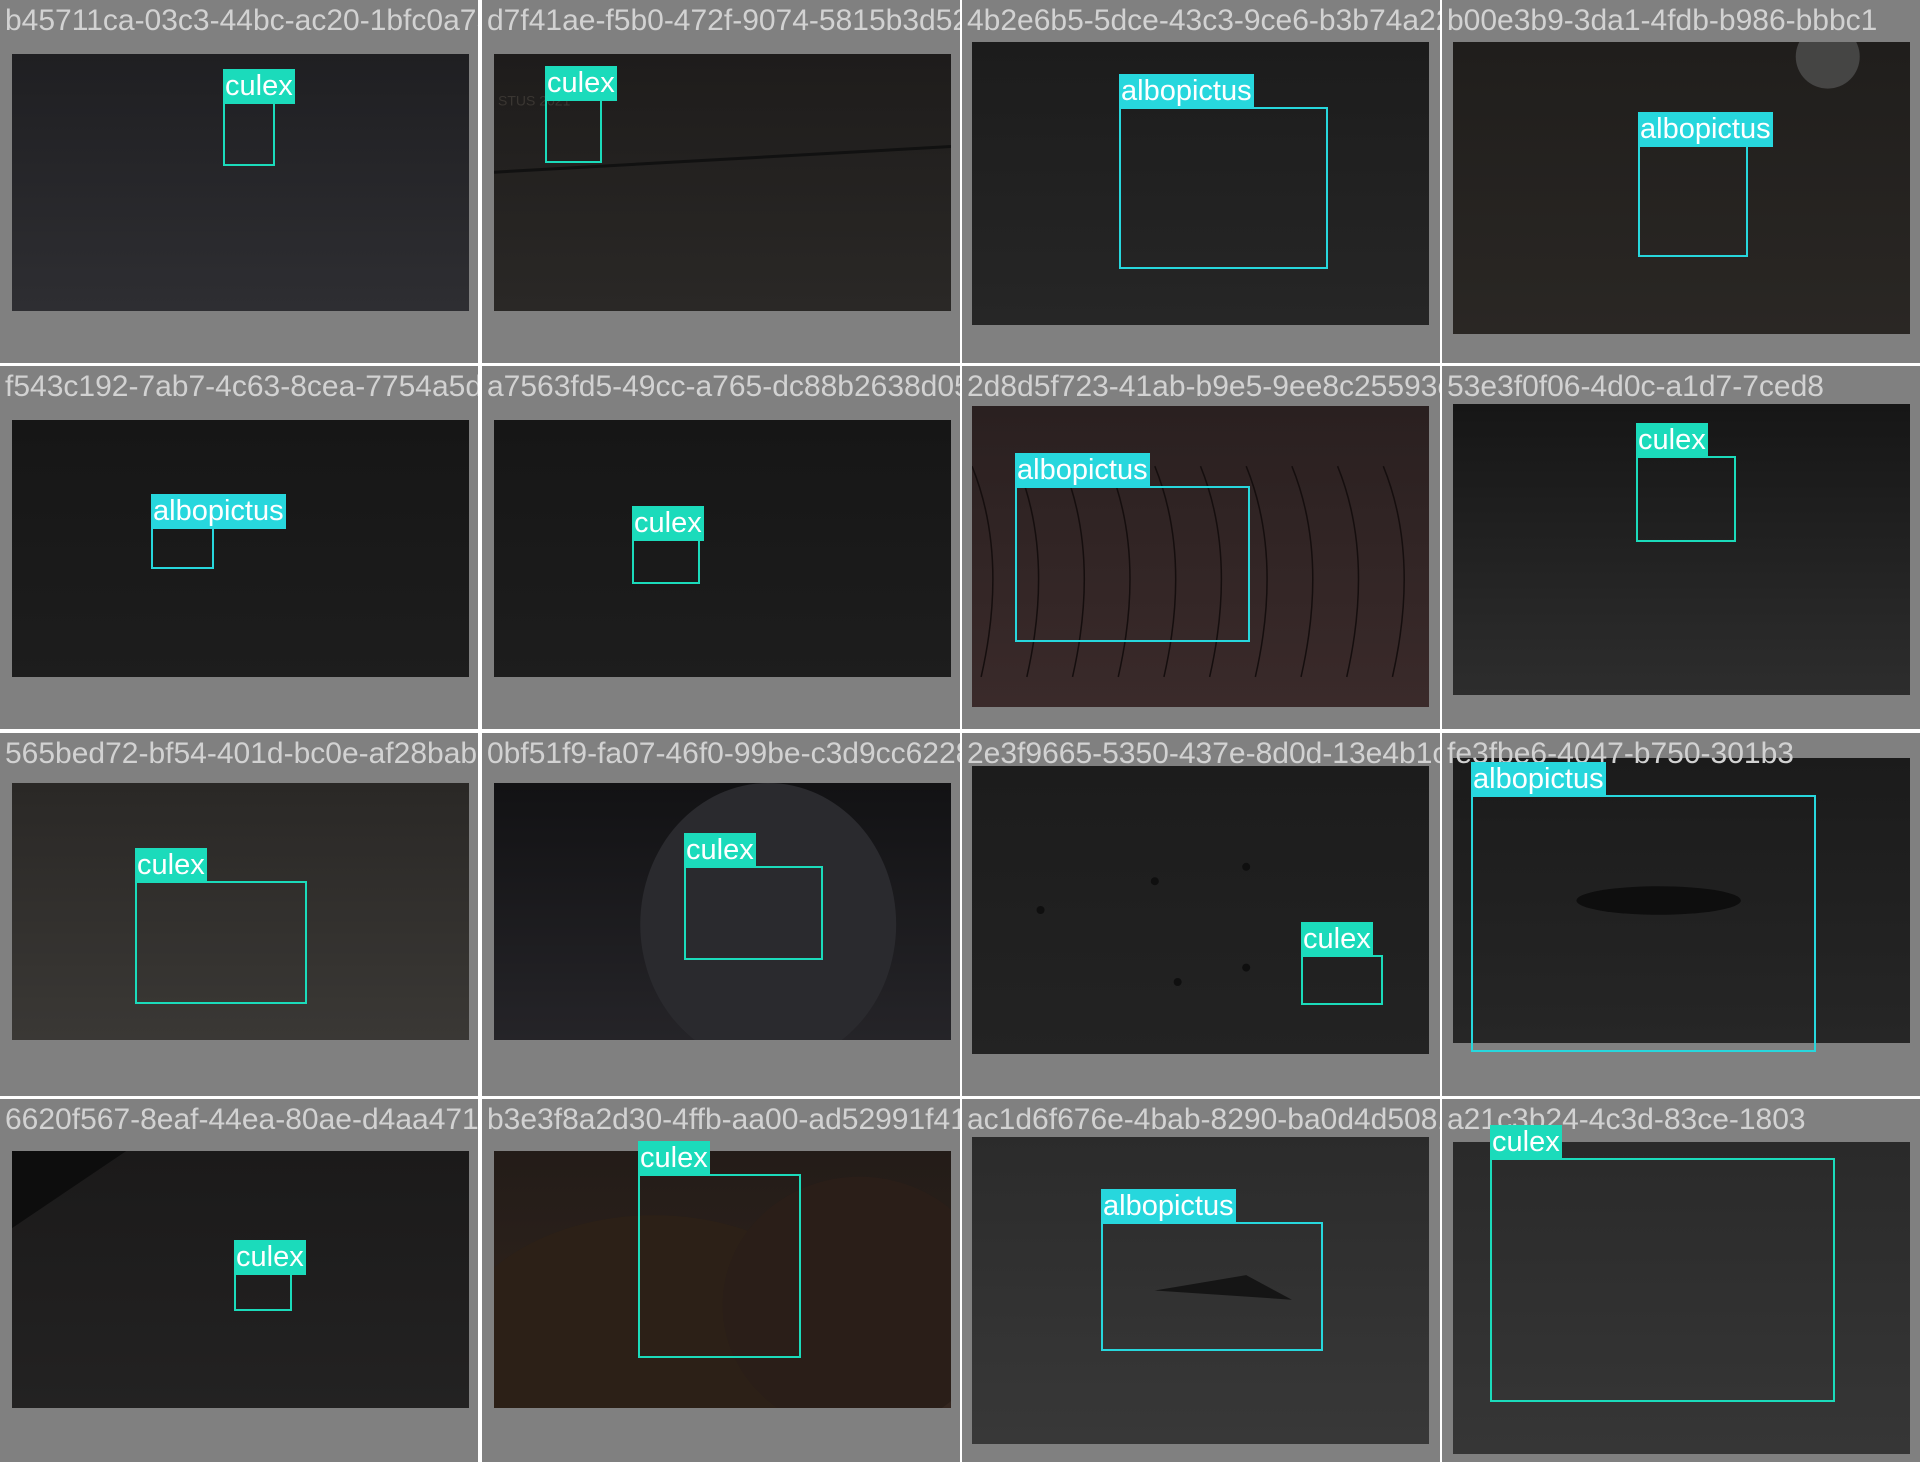 Image resolution: width=1920 pixels, height=1464 pixels. I want to click on image-filename: 53e3f0f06-4d0c-a1d7-7ced8, so click(1635, 386).